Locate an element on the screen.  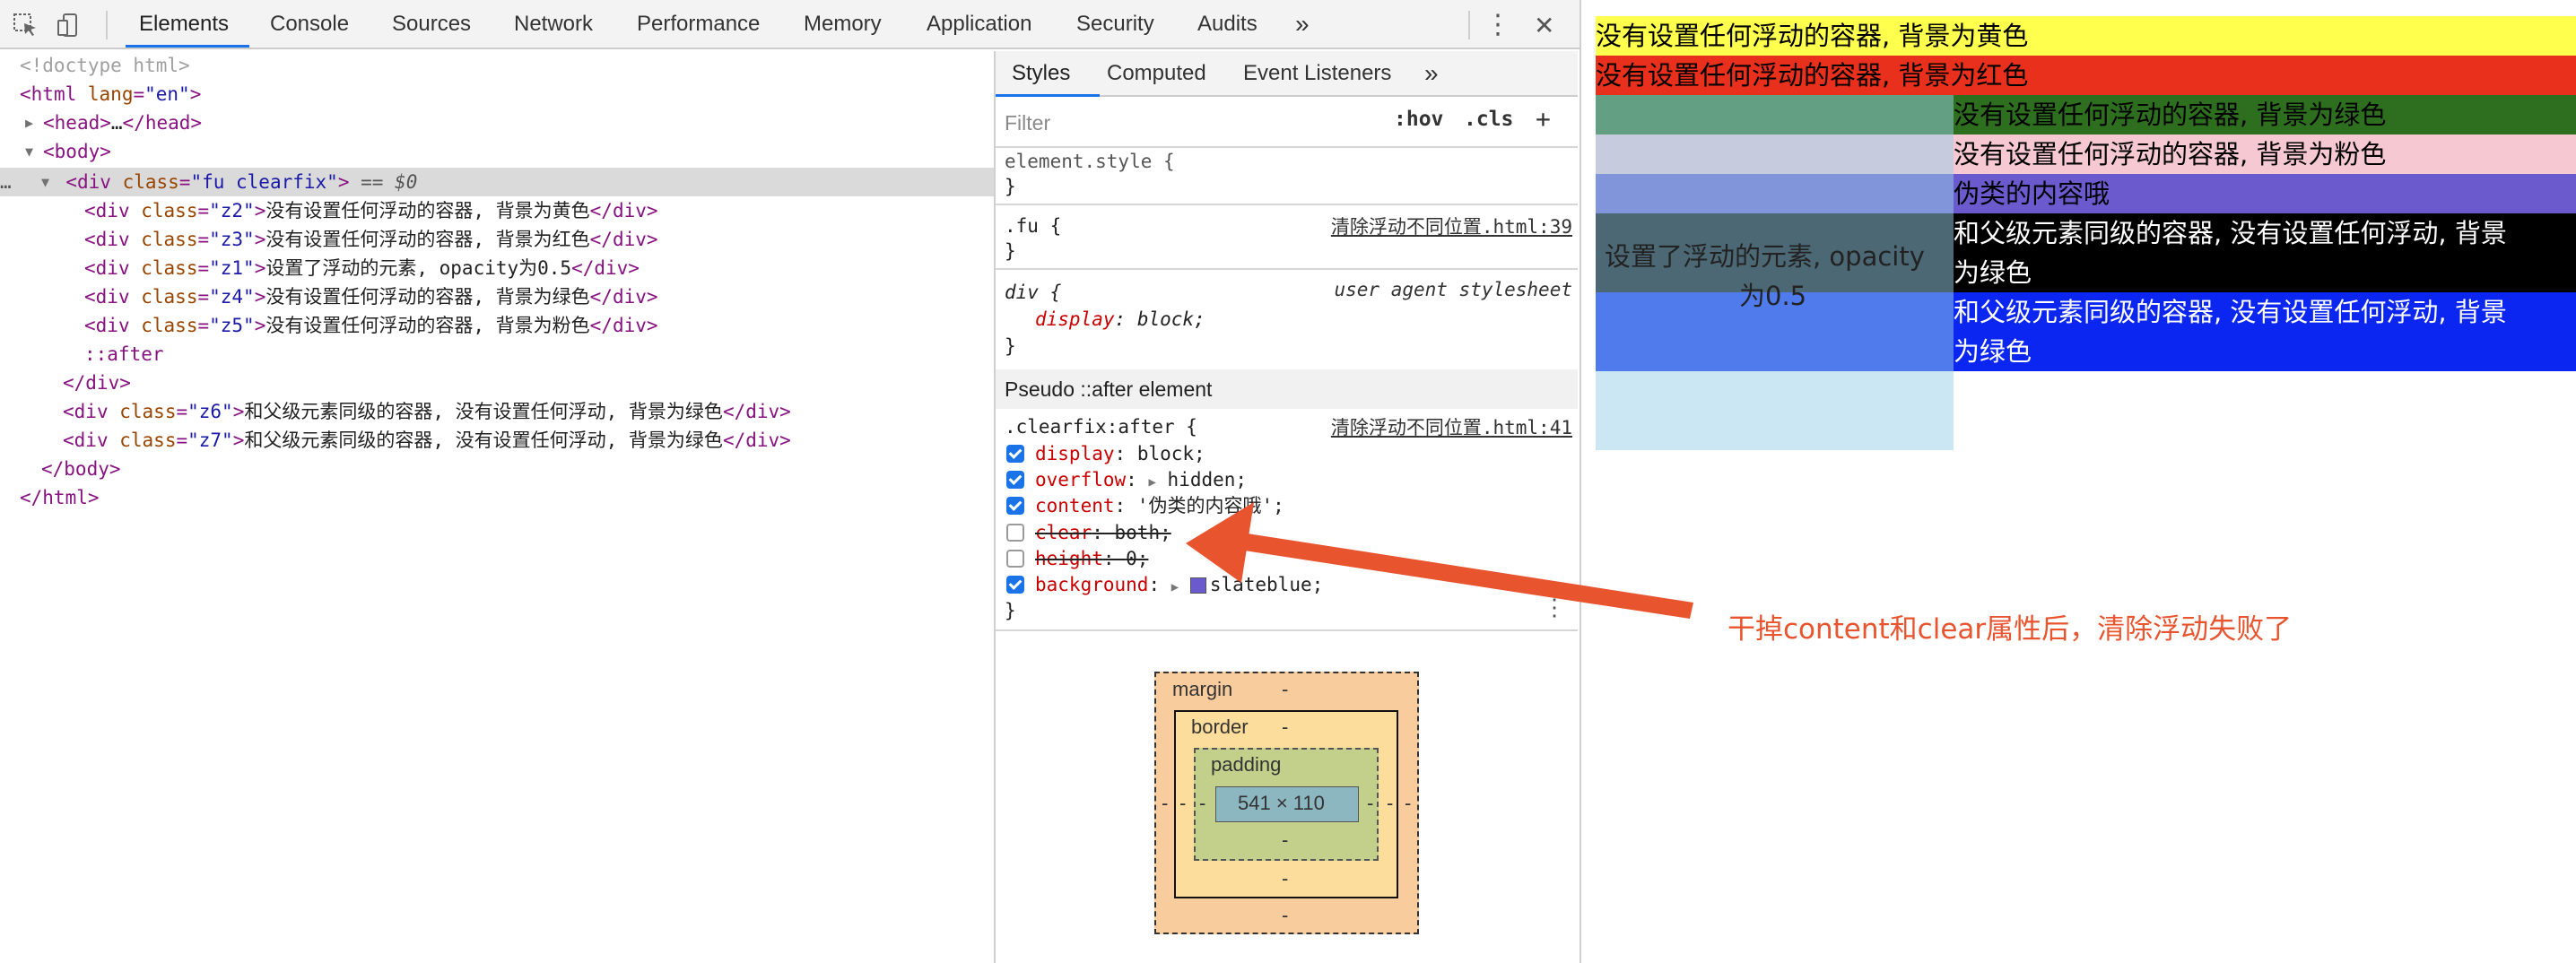
fu-source-link: 清除浮动不同位置.html:39 is located at coordinates (1451, 226).